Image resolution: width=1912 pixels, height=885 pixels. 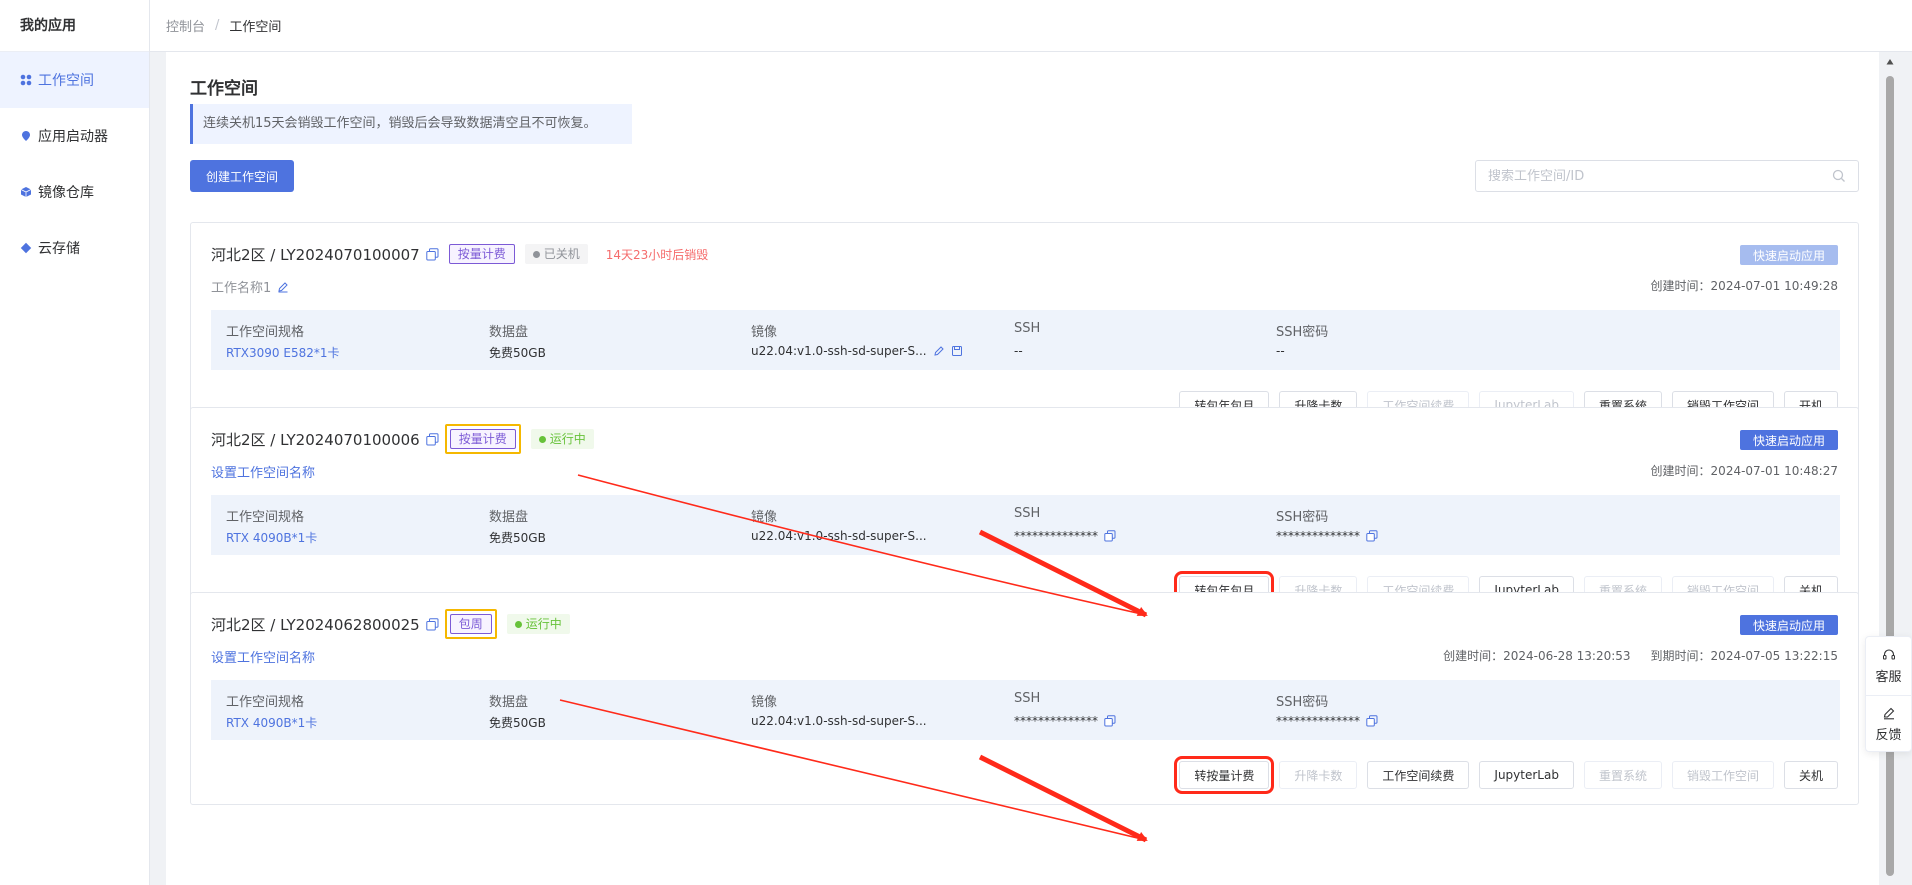 I want to click on grid-icon, so click(x=26, y=80).